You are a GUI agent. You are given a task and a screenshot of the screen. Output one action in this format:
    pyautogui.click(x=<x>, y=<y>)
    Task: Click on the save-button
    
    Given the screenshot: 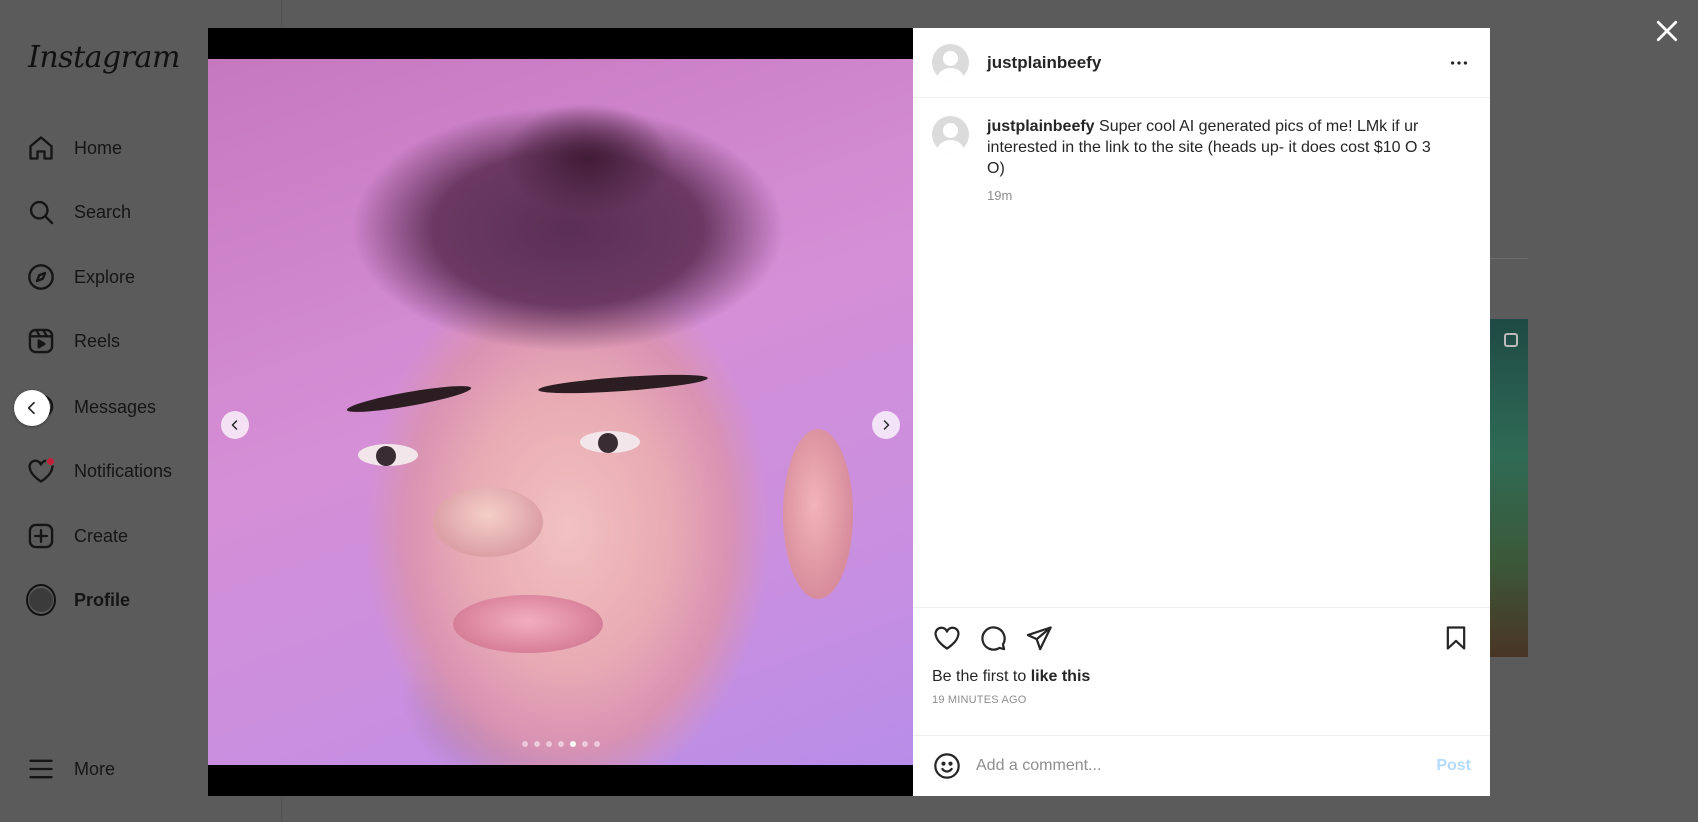 What is the action you would take?
    pyautogui.click(x=1456, y=638)
    